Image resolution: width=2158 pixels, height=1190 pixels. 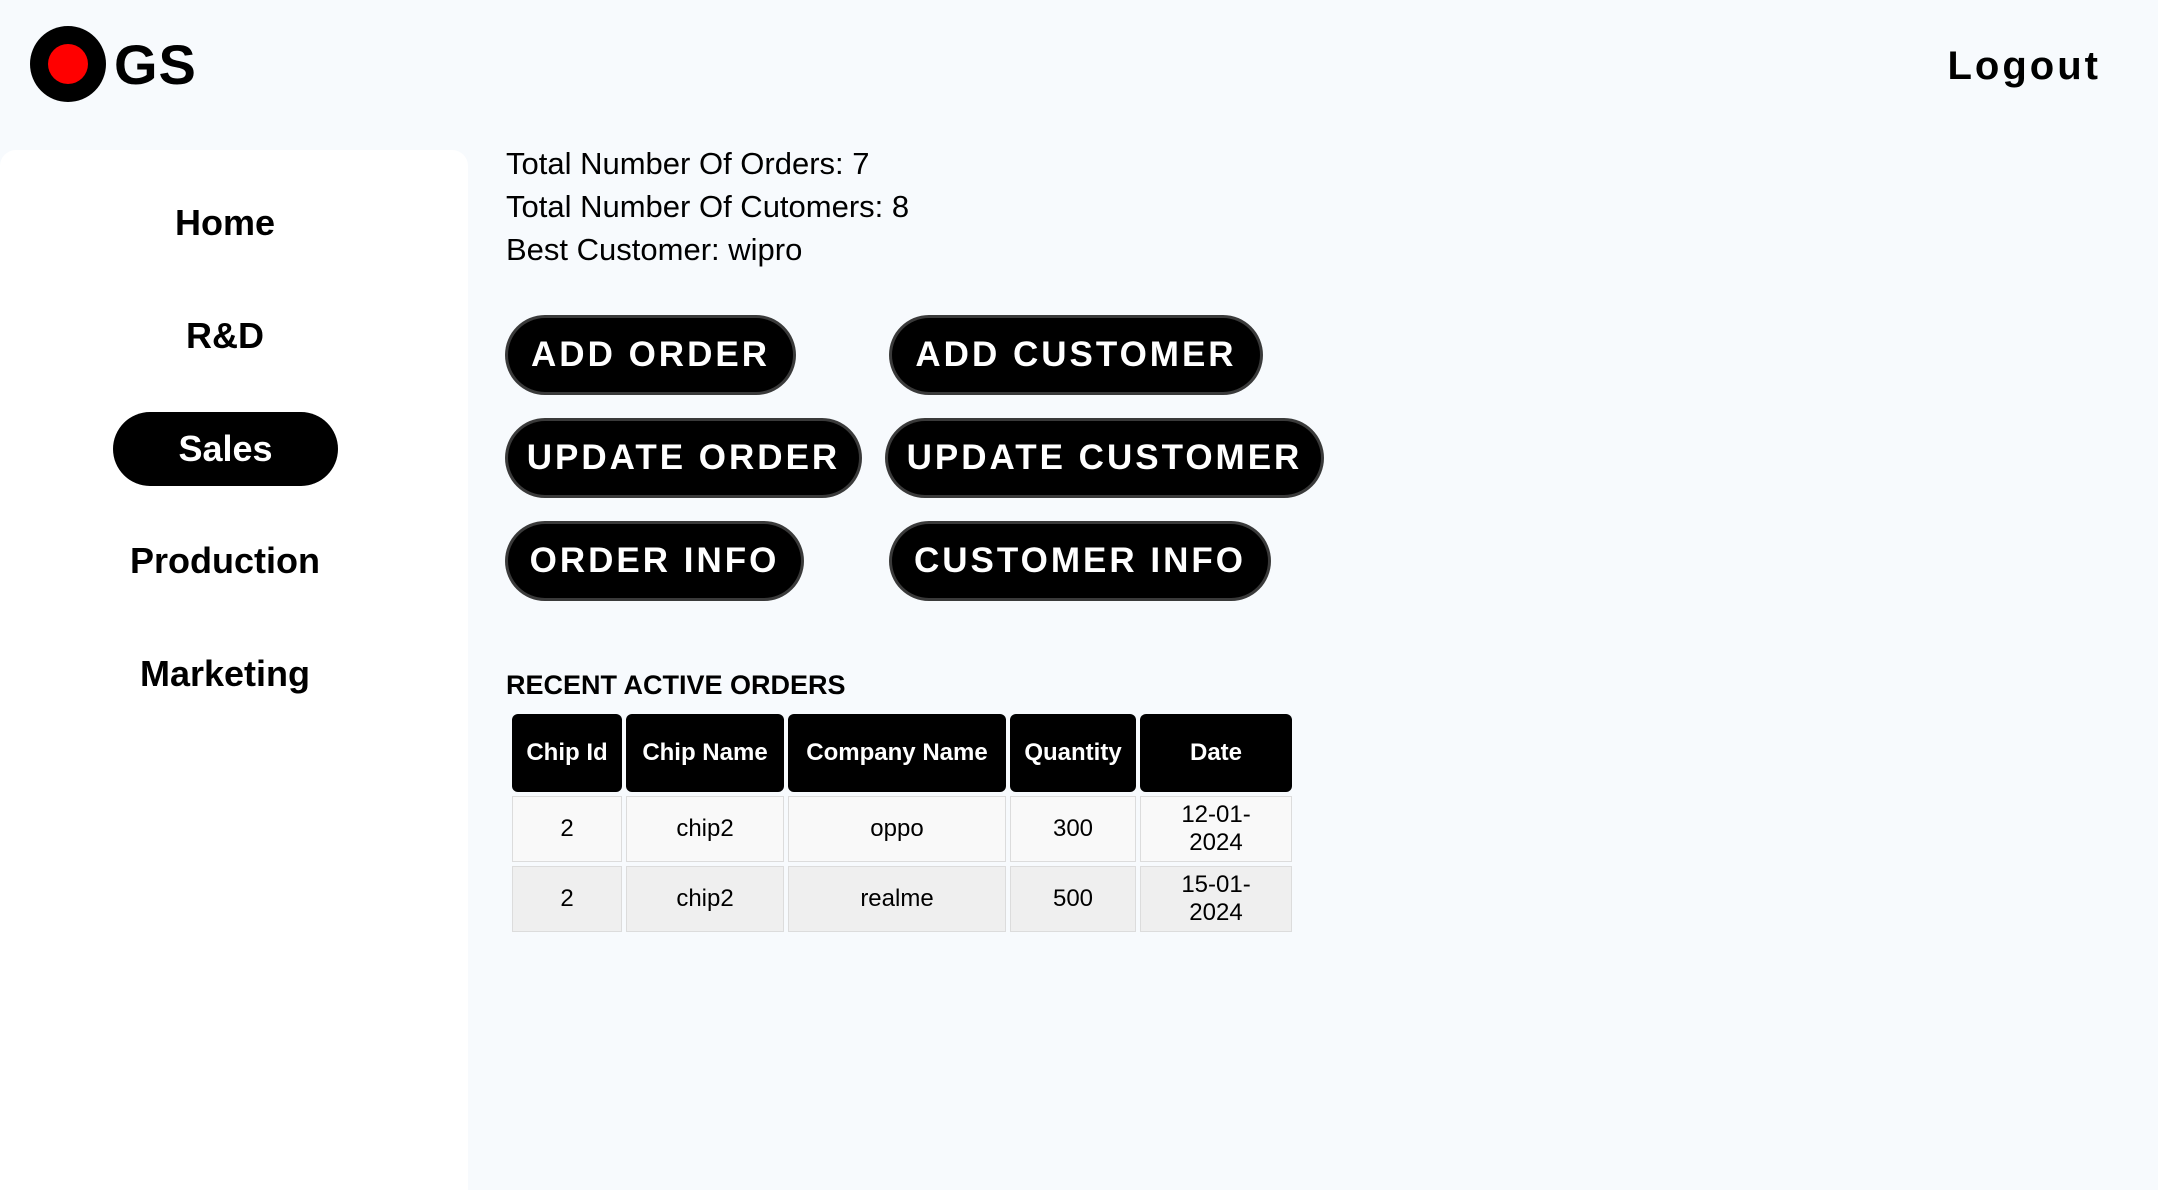 I want to click on cell-company-name: oppo, so click(x=897, y=829).